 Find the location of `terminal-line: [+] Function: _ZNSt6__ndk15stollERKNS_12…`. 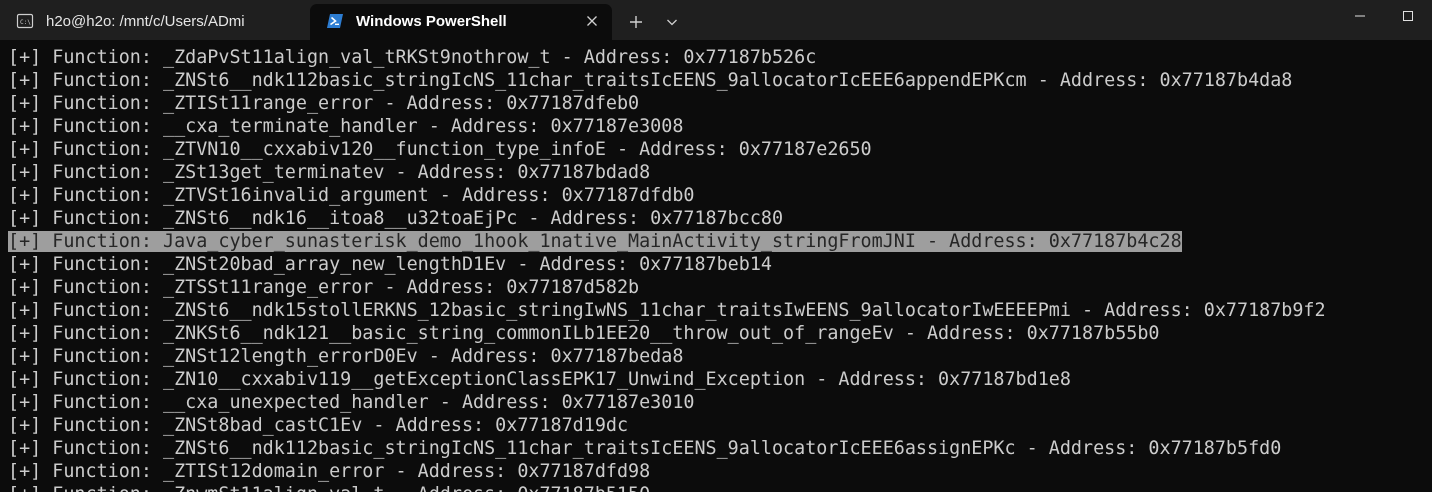

terminal-line: [+] Function: _ZNSt6__ndk15stollERKNS_12… is located at coordinates (667, 310).